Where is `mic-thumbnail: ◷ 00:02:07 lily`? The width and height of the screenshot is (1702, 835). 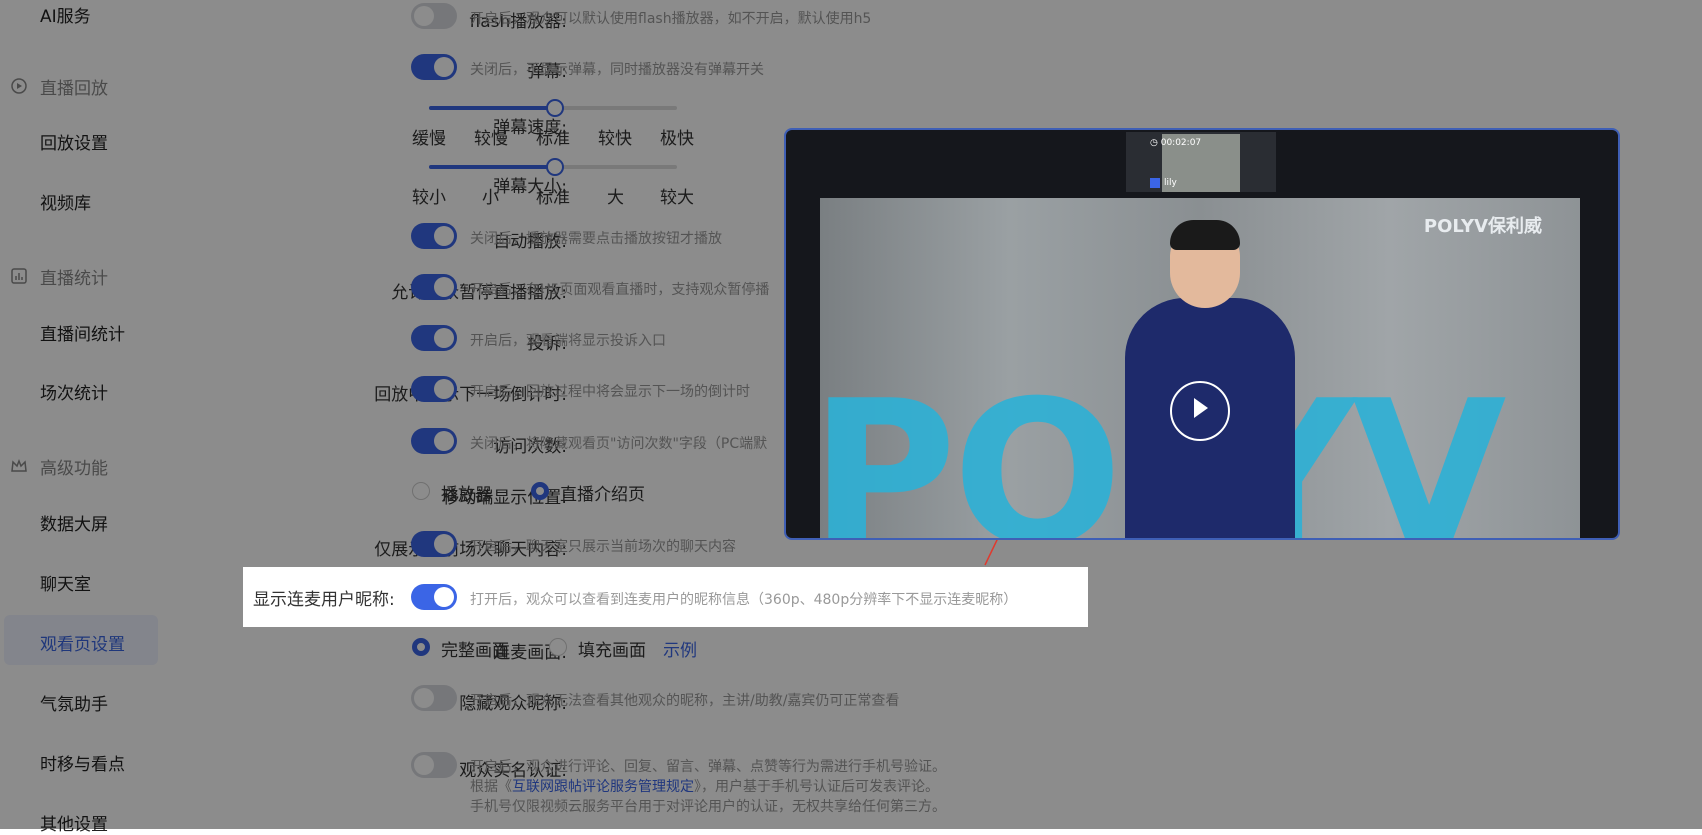 mic-thumbnail: ◷ 00:02:07 lily is located at coordinates (1201, 162).